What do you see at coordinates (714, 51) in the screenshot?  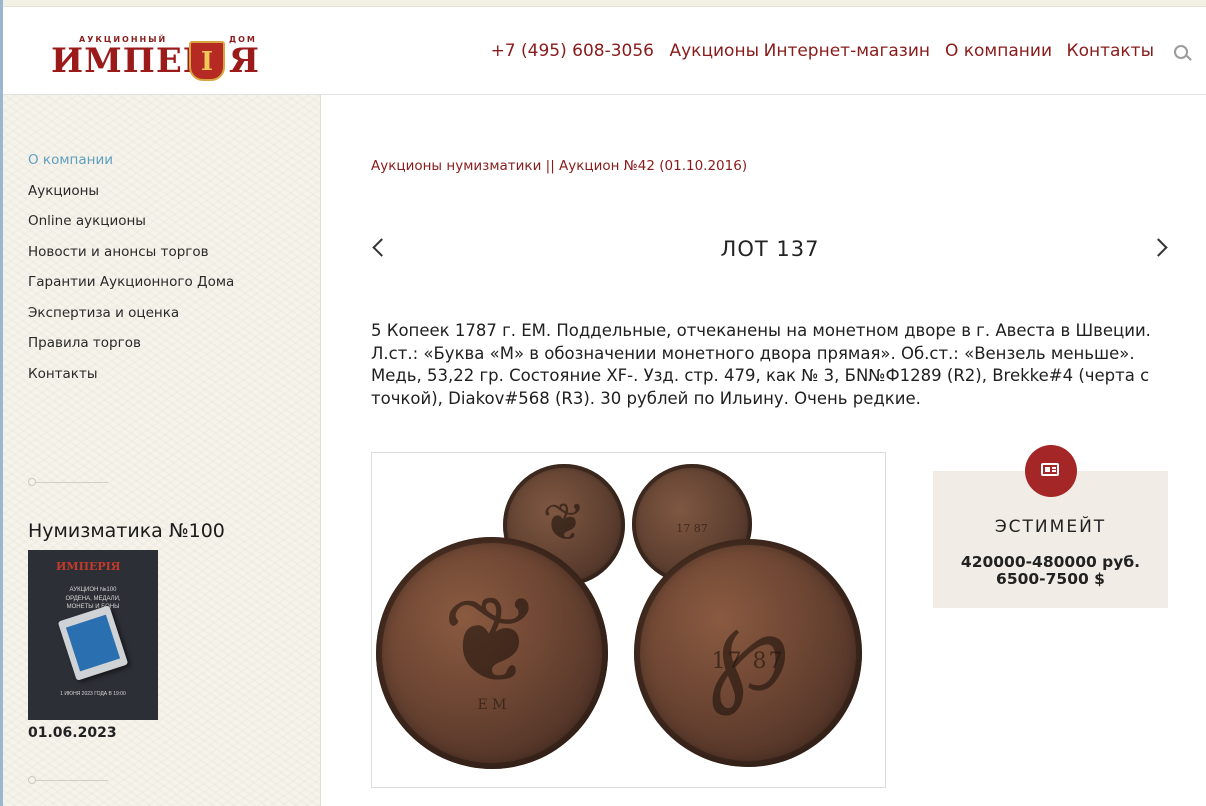 I see `nav-item-auctions: Аукционы` at bounding box center [714, 51].